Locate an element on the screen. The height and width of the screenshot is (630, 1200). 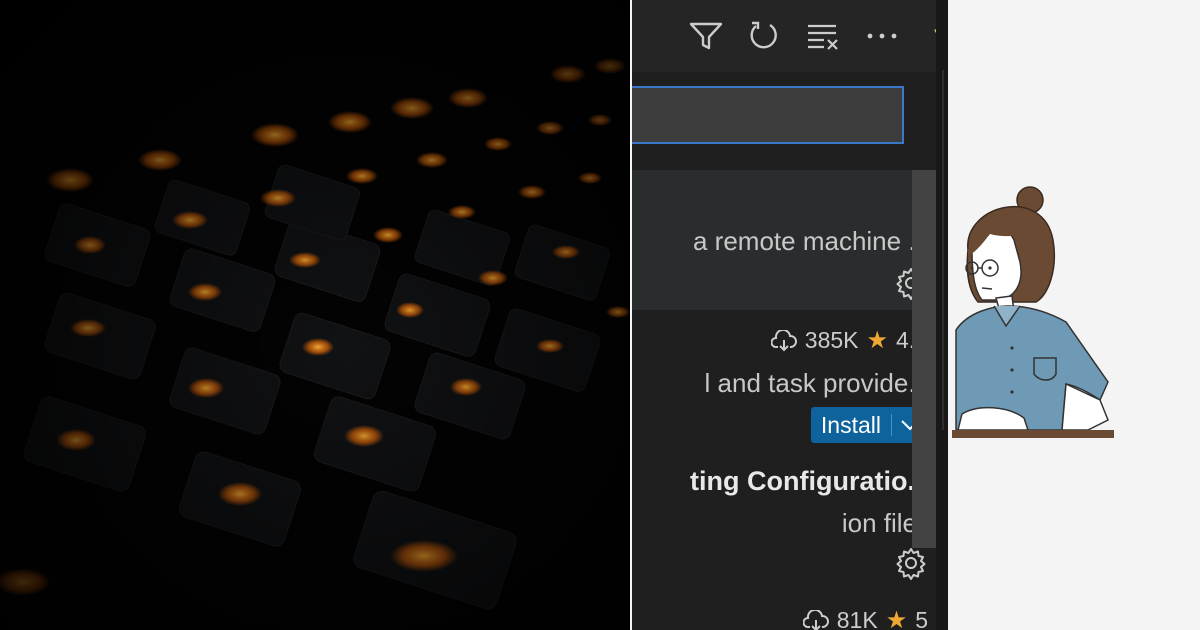
clear-list-icon is located at coordinates (823, 36).